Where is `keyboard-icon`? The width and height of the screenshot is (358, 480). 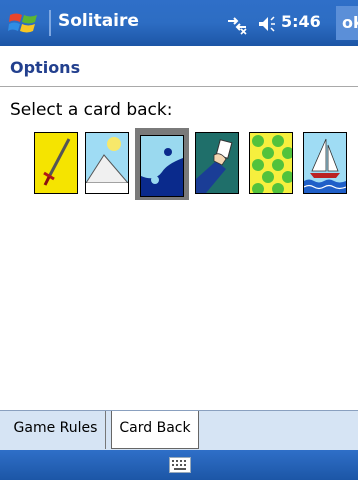 keyboard-icon is located at coordinates (180, 465).